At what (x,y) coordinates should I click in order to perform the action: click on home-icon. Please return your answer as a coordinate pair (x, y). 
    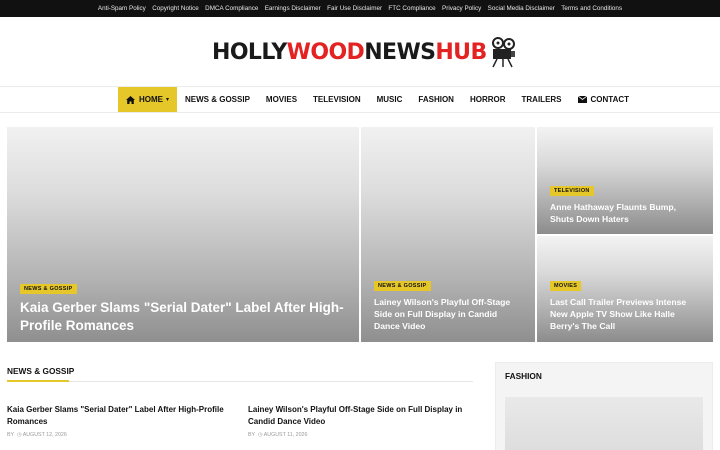
    Looking at the image, I should click on (130, 99).